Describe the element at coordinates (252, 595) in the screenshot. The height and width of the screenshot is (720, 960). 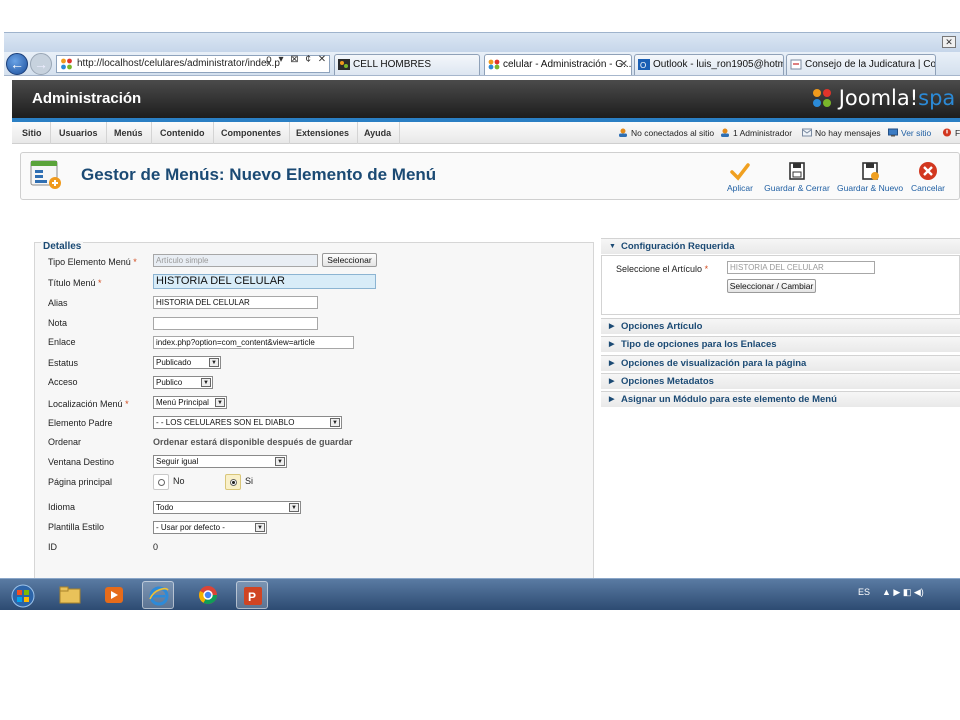
I see `taskbar-powerpoint: P` at that location.